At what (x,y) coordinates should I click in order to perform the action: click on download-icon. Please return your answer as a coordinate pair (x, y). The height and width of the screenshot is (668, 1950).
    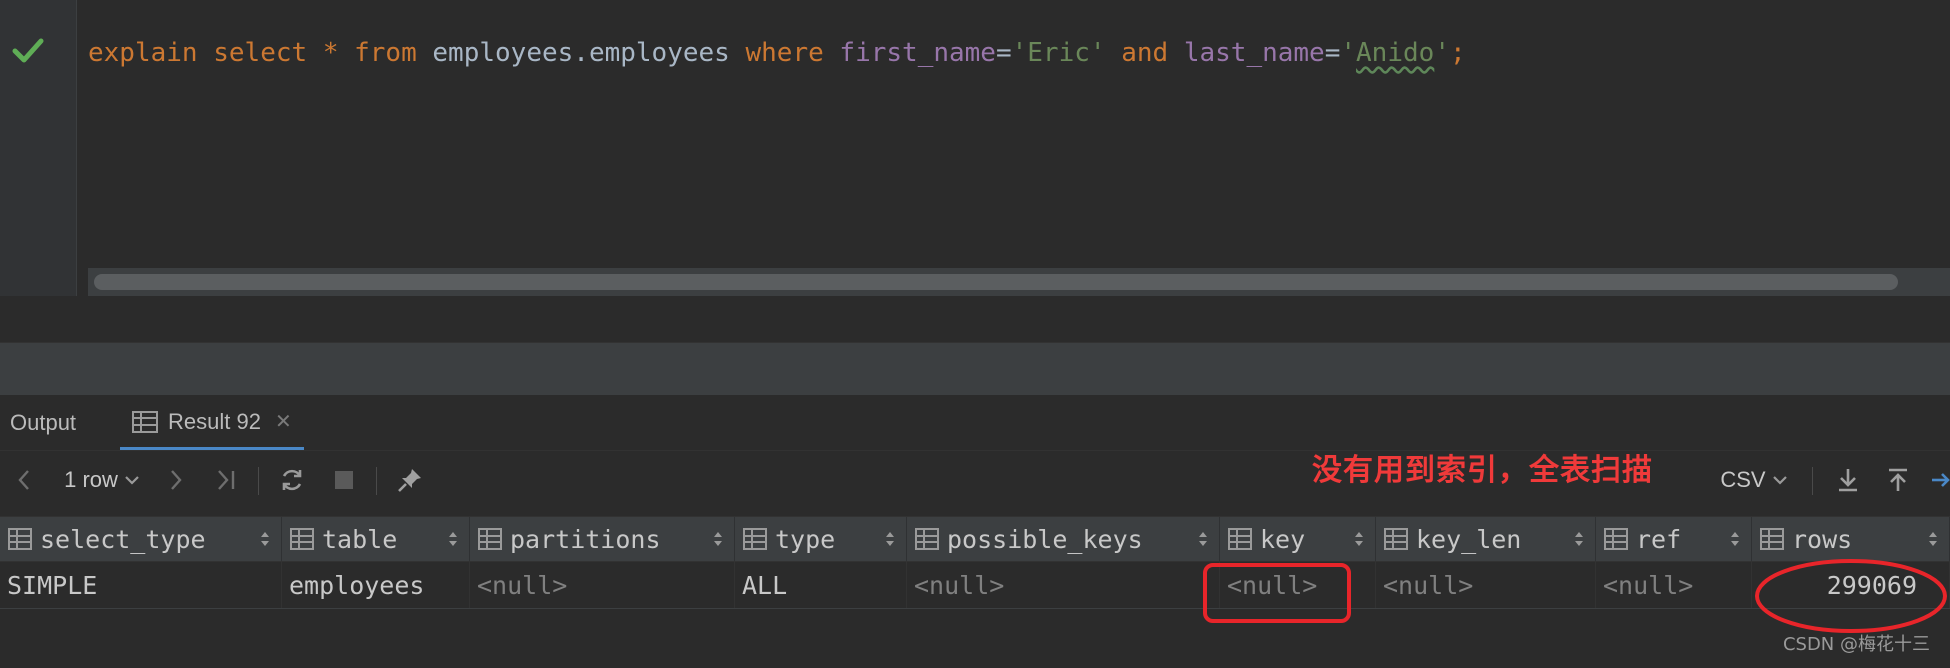
    Looking at the image, I should click on (1848, 480).